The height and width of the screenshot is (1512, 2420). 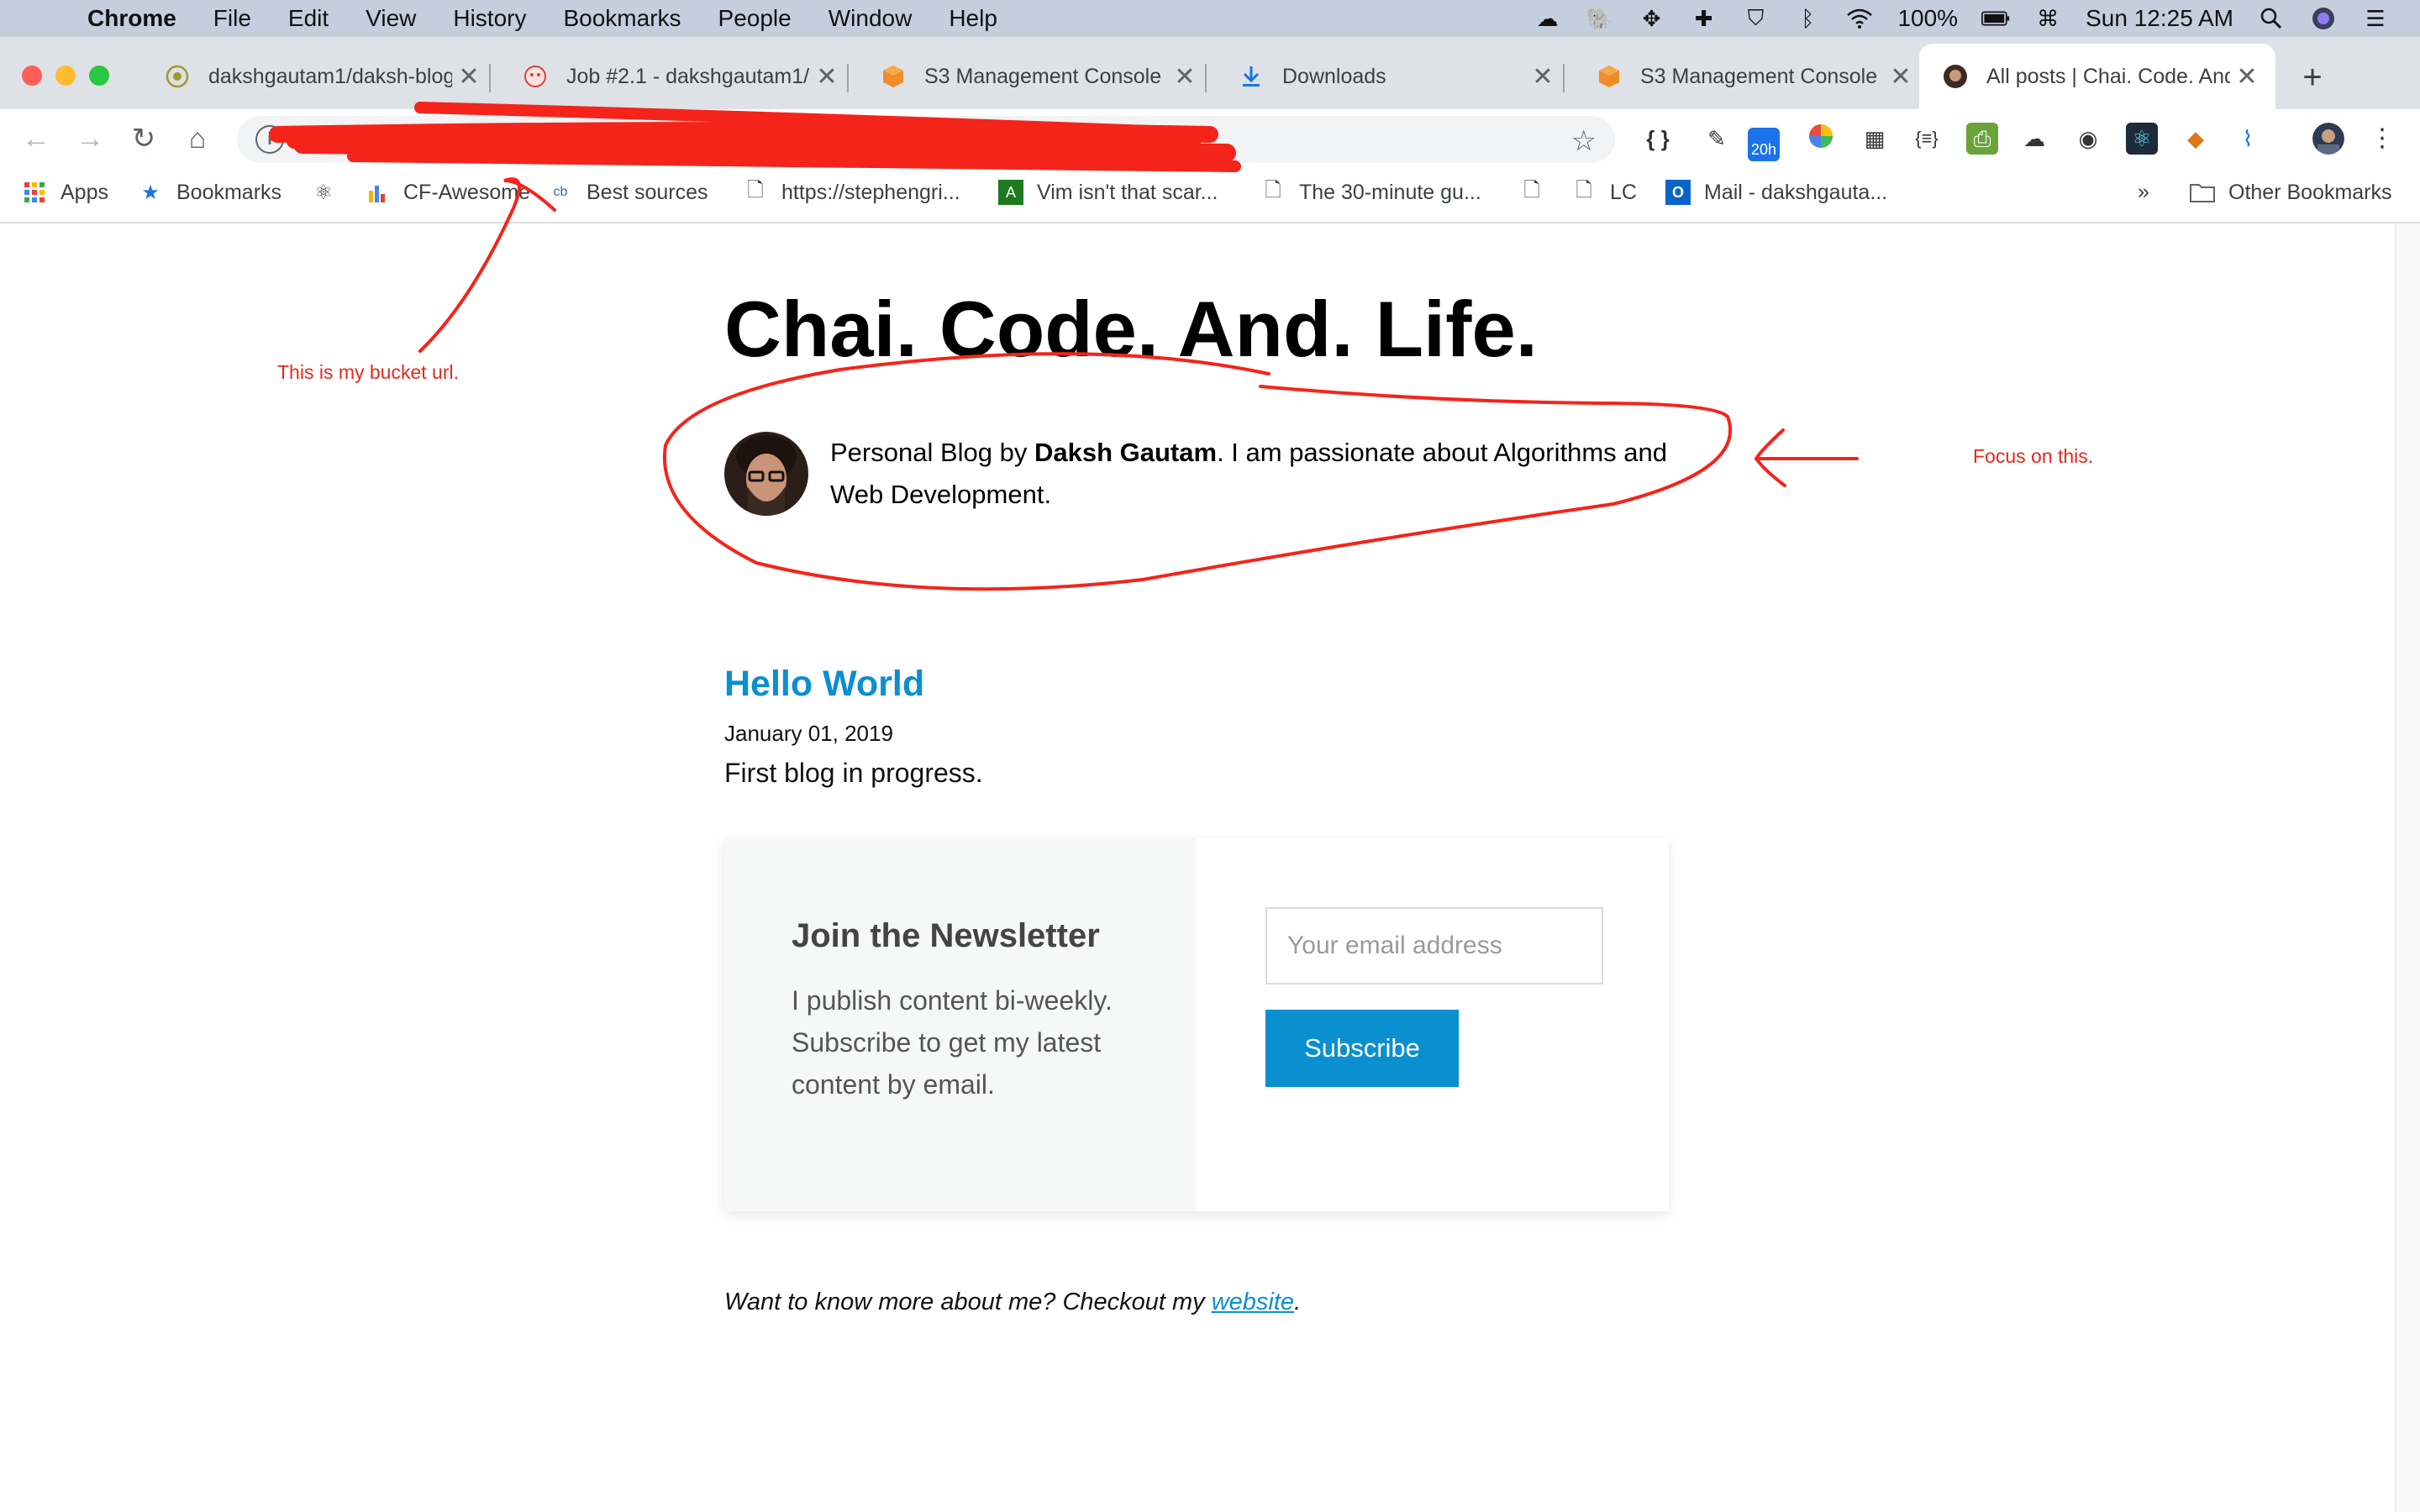 I want to click on tab-github: dakshgautam1/daksh-blog ✕, so click(x=319, y=76).